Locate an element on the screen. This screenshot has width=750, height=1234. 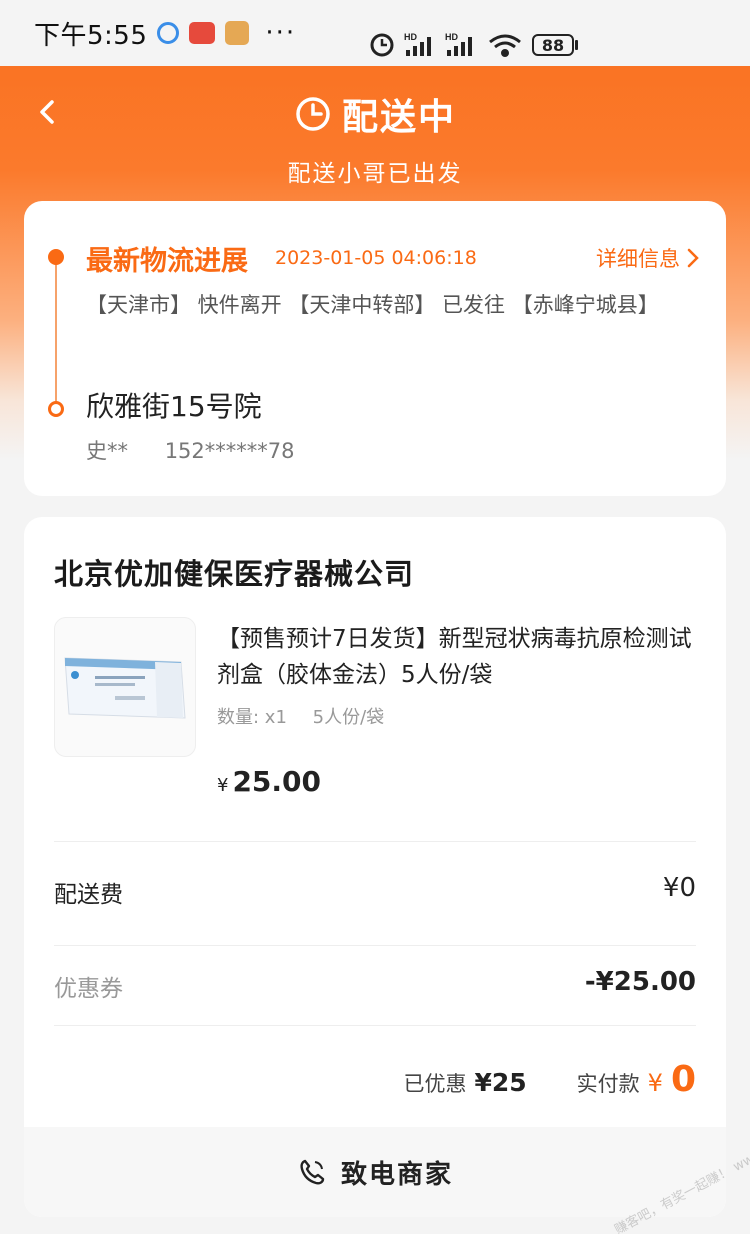
delivery-fee-label: 配送费 is located at coordinates (88, 895).